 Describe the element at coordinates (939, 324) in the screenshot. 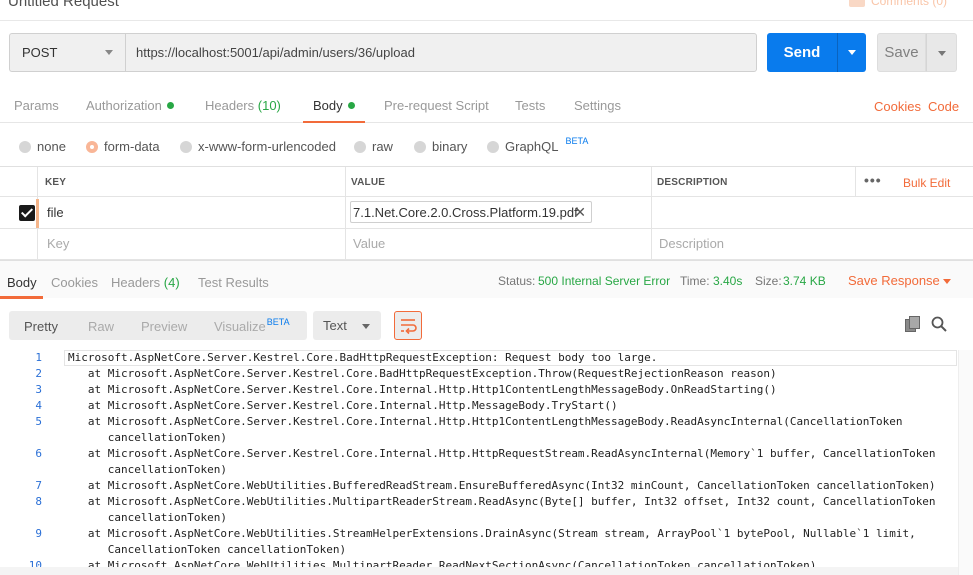

I see `search-icon` at that location.